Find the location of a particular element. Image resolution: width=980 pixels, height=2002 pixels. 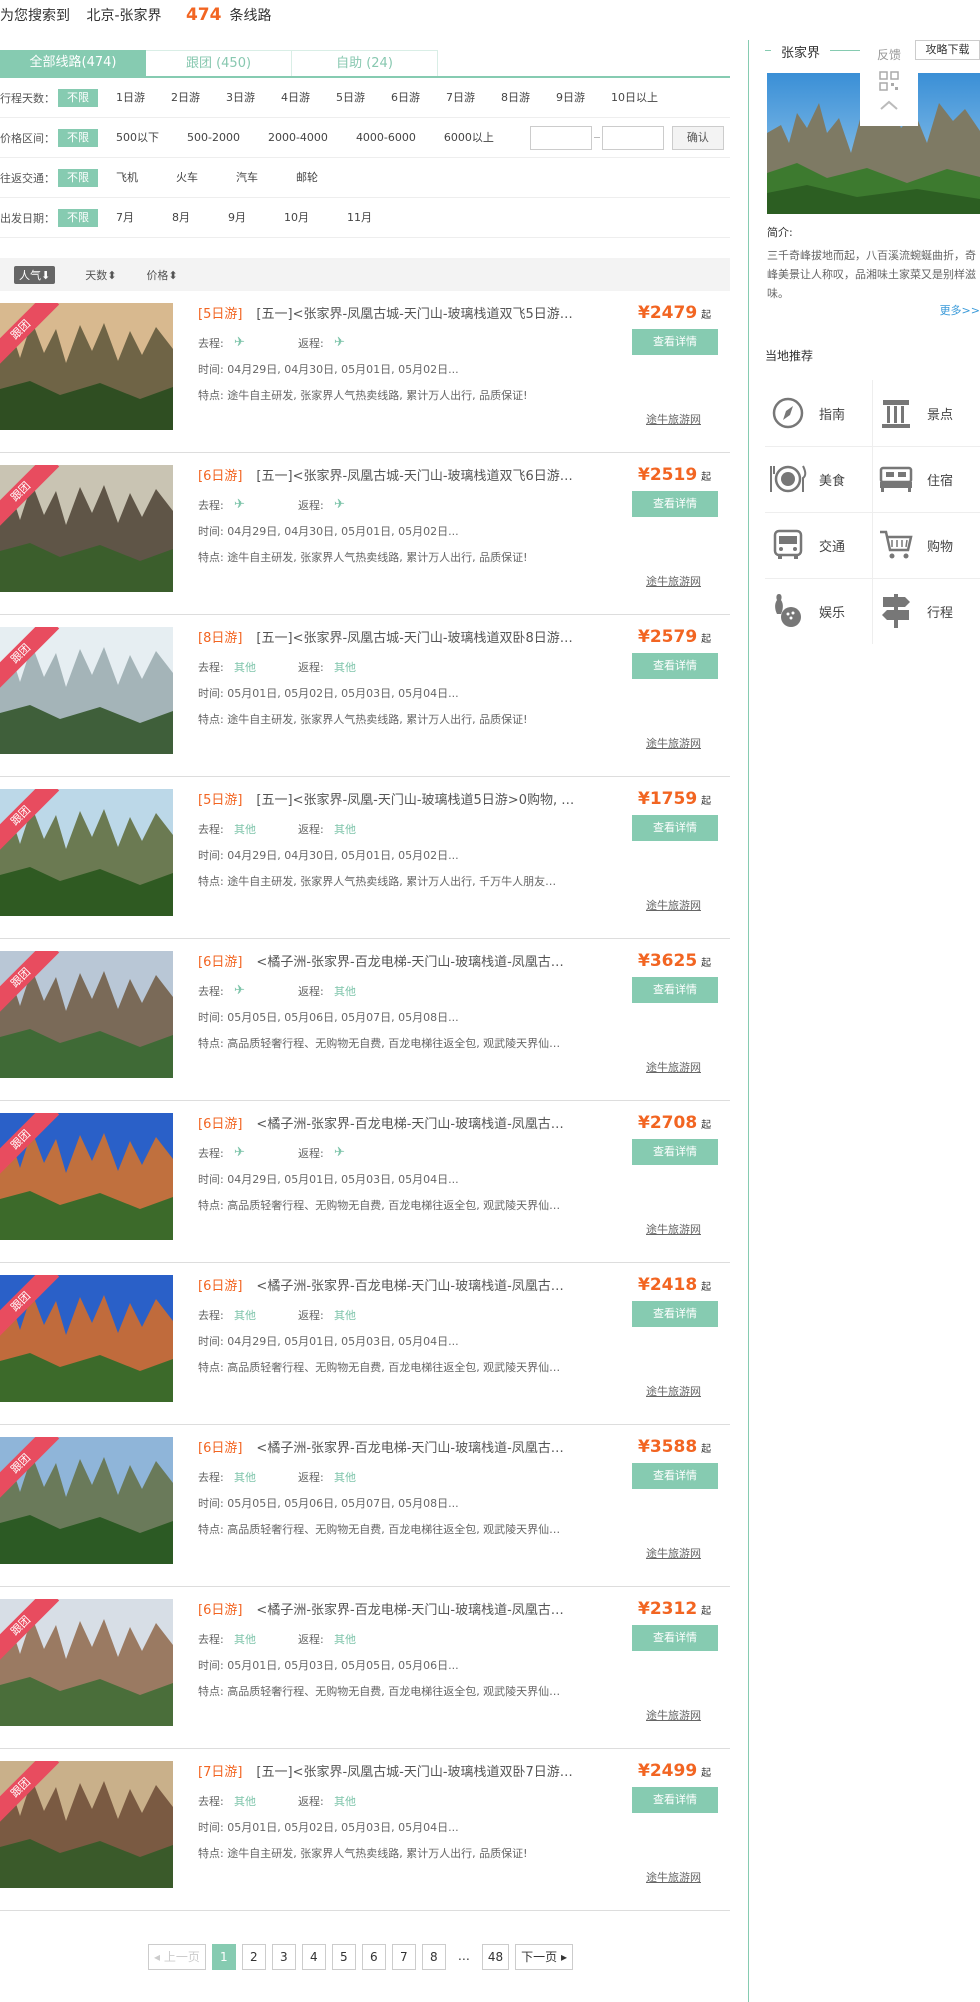

filter-option: 500以下 is located at coordinates (137, 138).